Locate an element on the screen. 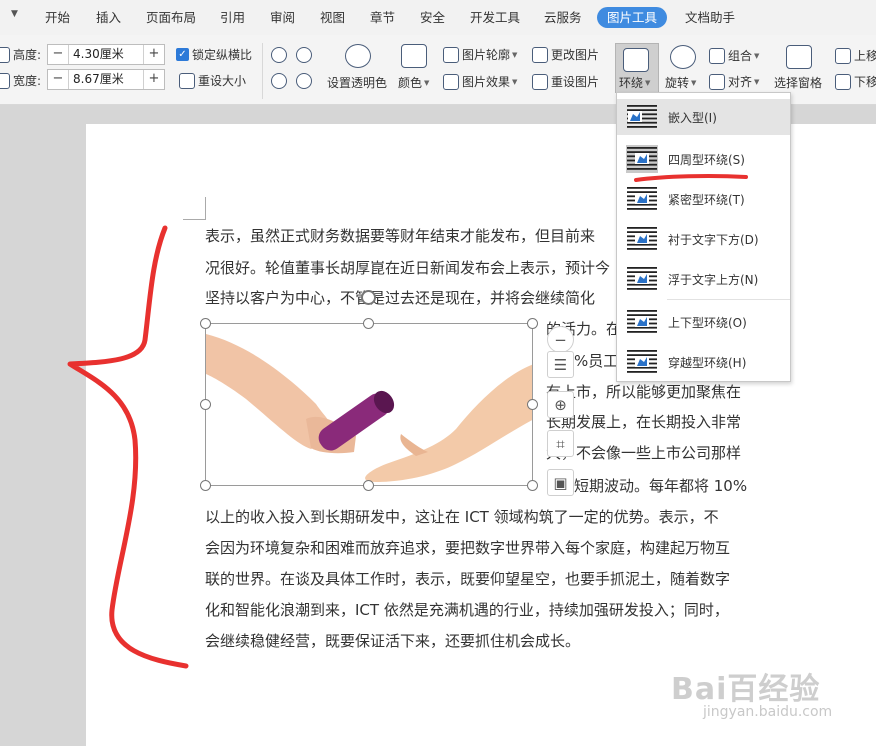  height-stepper: − 4.30厘米 + is located at coordinates (106, 54).